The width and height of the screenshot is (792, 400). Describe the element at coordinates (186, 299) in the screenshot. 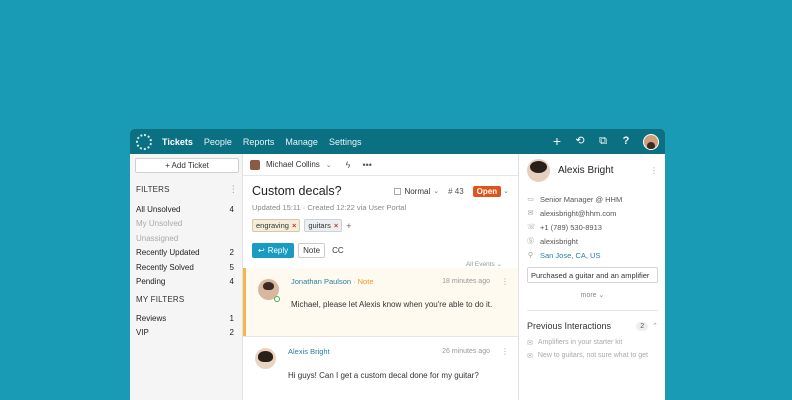

I see `my-filters-header: MY FILTERS` at that location.